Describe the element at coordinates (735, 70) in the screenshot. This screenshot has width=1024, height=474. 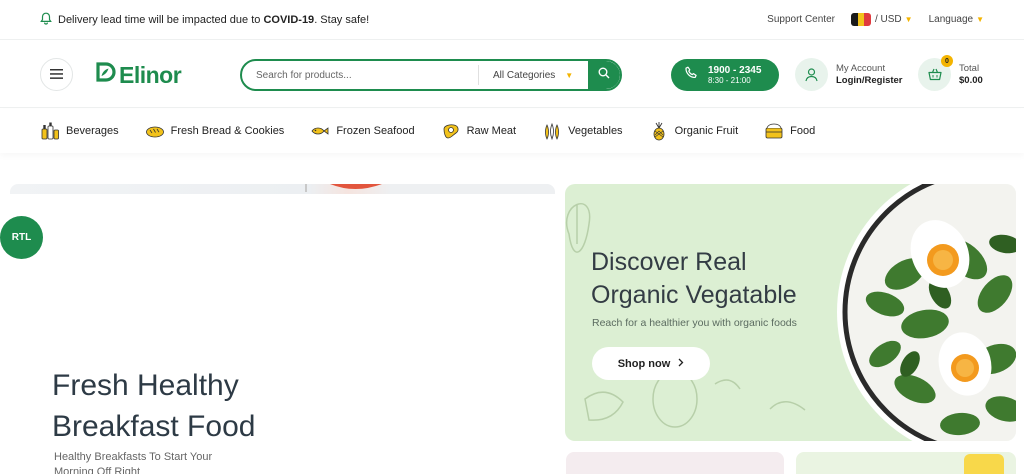
I see `hotline-number: 1900 - 2345` at that location.